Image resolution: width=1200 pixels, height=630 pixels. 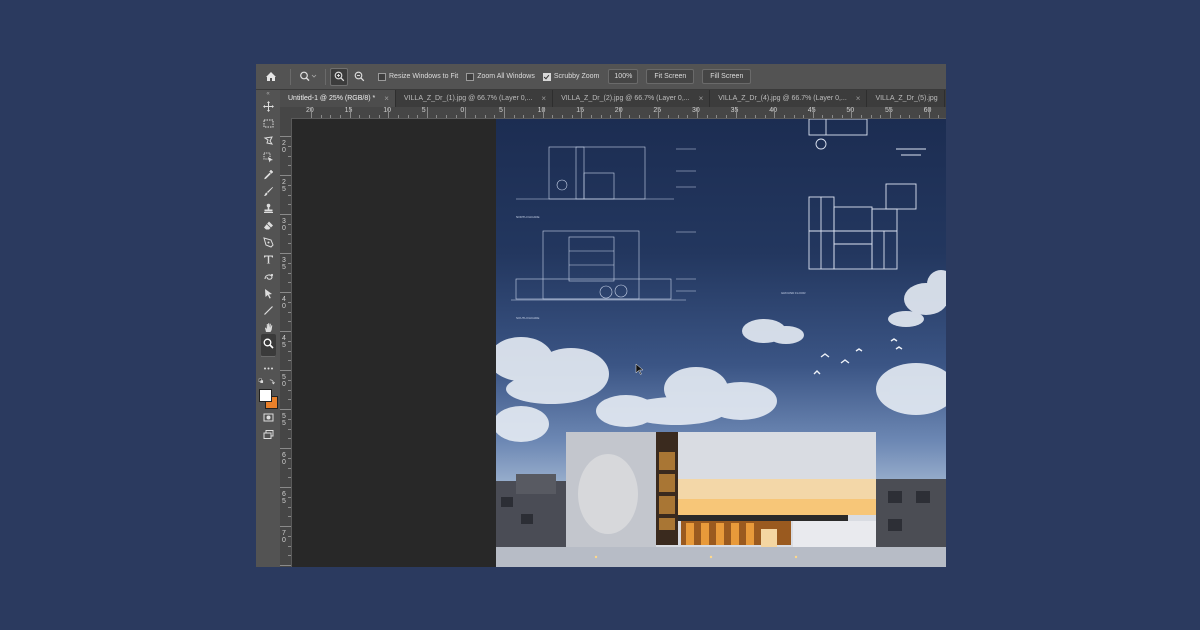 What do you see at coordinates (858, 356) in the screenshot?
I see `birds` at bounding box center [858, 356].